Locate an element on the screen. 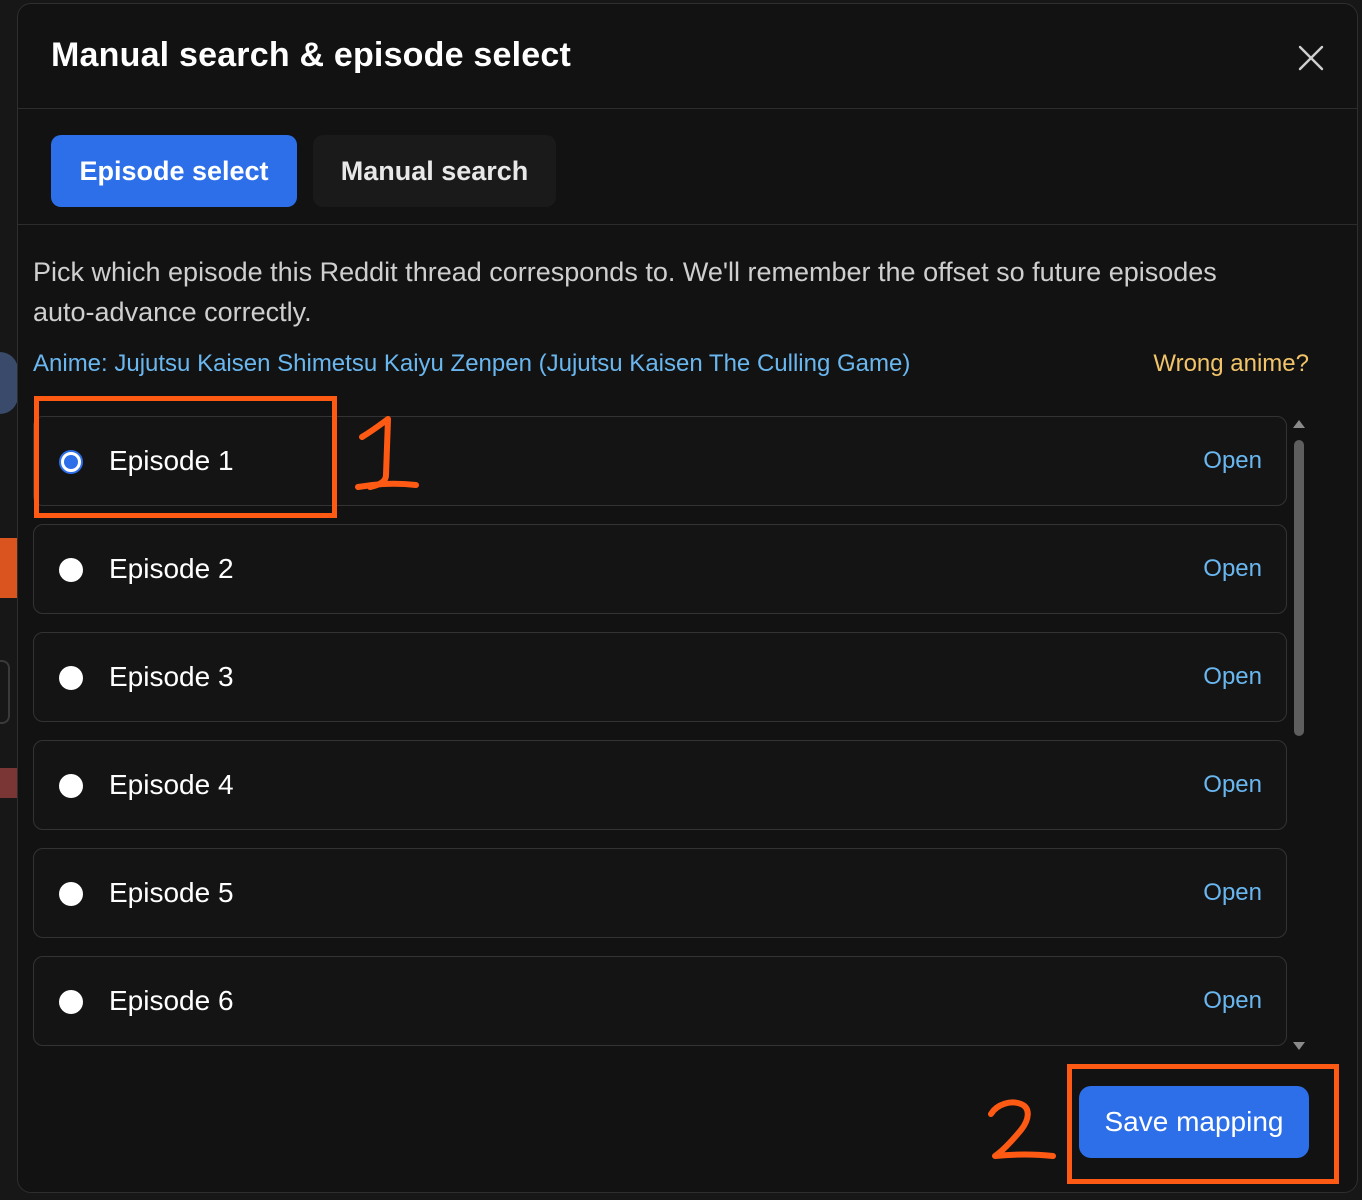  tab-manual-search: Manual search is located at coordinates (434, 171).